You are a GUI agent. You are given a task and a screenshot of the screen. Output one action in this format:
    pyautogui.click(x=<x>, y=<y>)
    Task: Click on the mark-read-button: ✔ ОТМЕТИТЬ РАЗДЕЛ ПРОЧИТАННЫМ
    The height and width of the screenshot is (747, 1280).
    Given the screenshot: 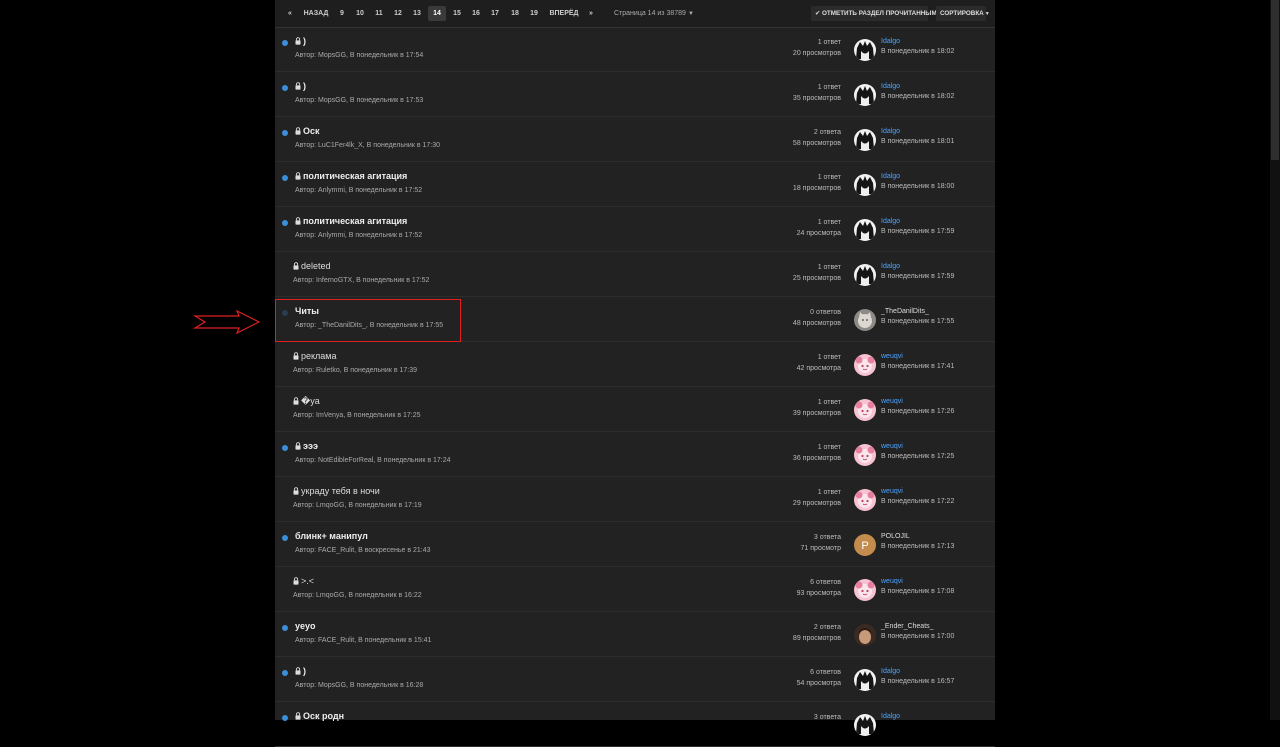 What is the action you would take?
    pyautogui.click(x=874, y=13)
    